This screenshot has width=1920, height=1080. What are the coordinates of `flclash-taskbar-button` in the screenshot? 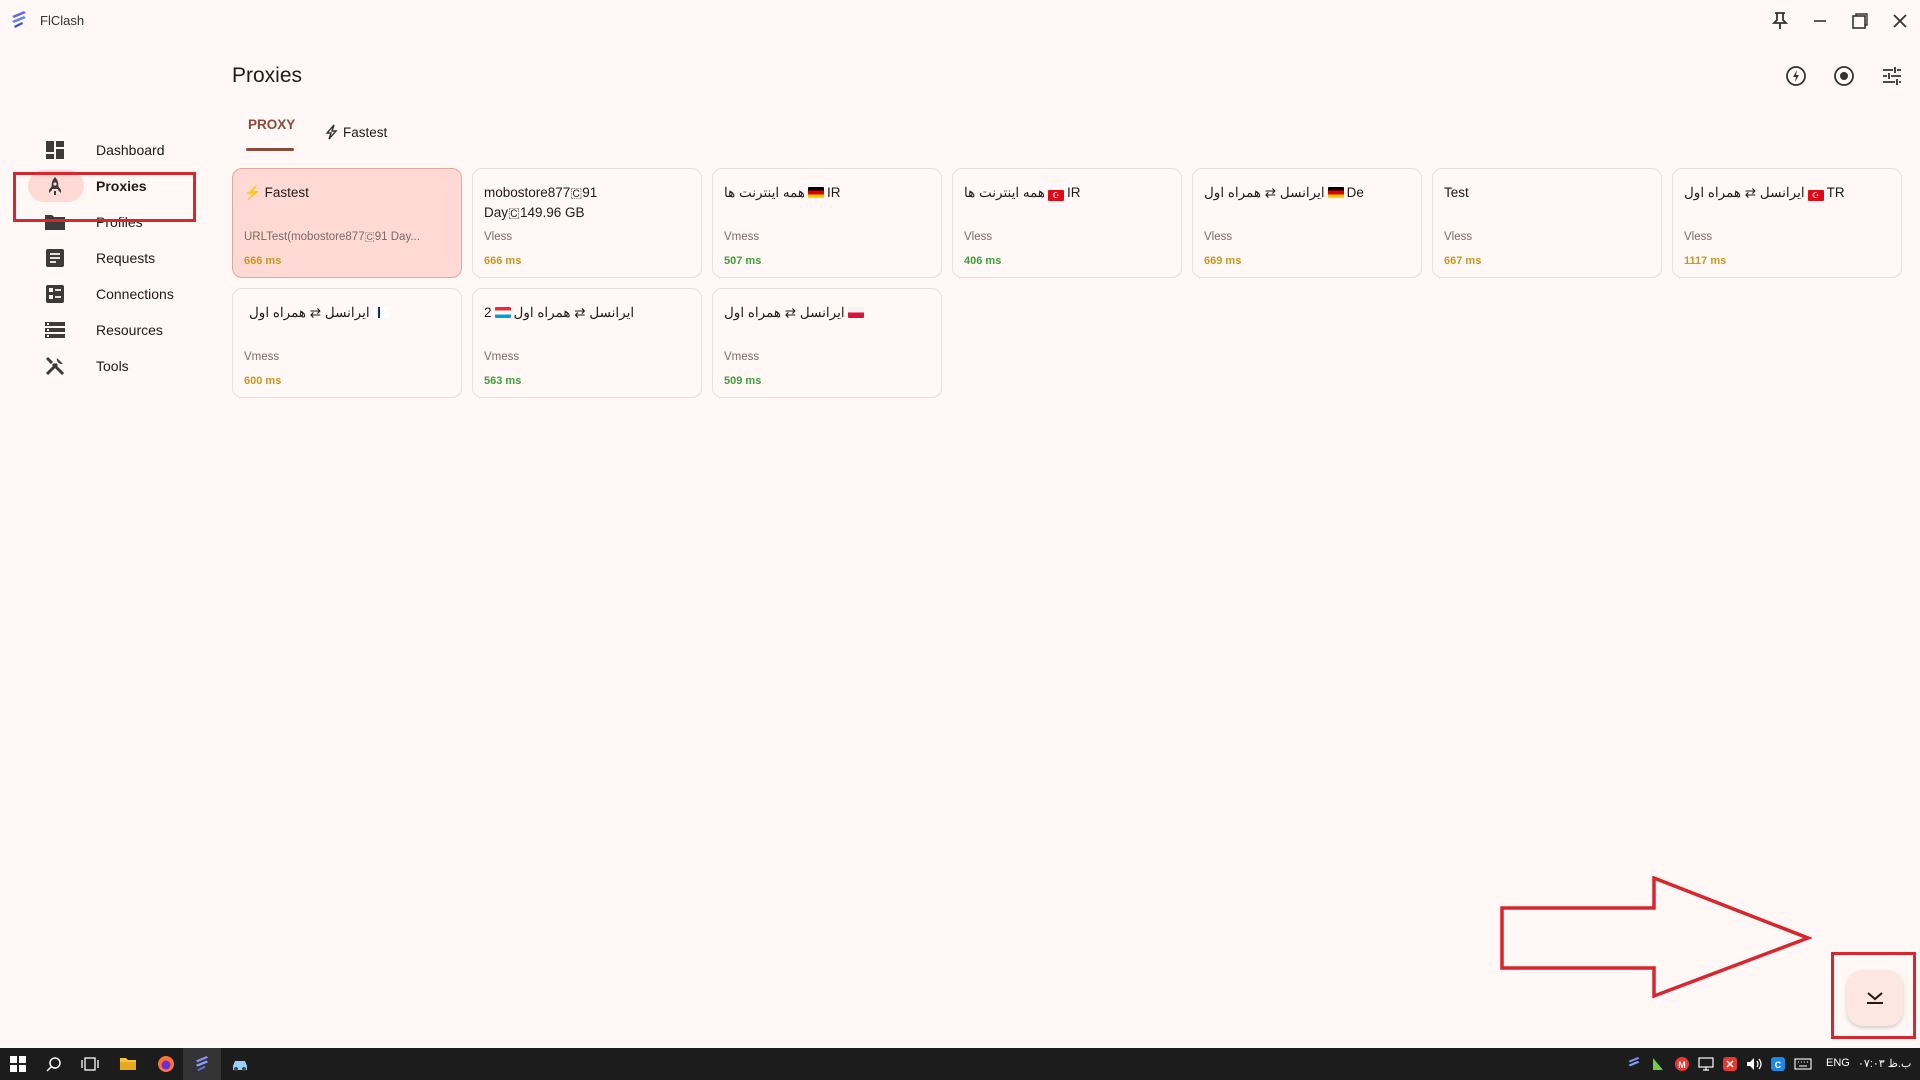 It's located at (202, 1064).